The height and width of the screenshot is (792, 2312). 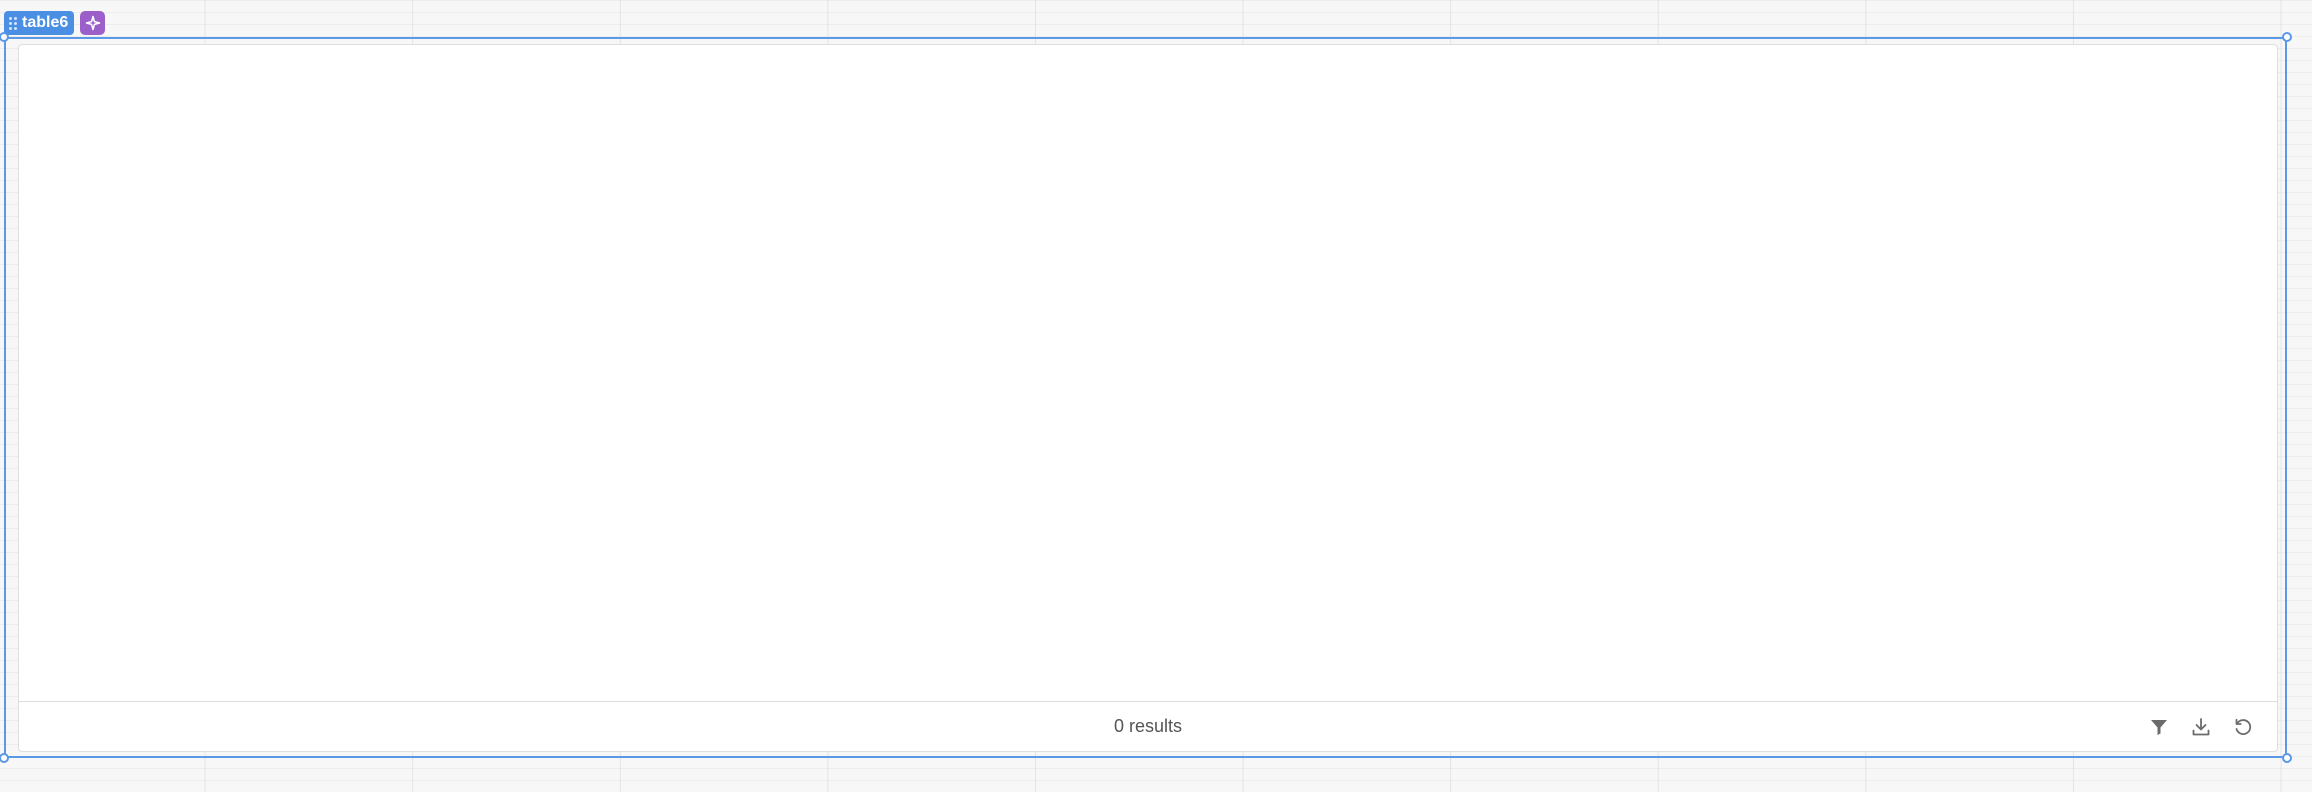 I want to click on resize-handle-top-left, so click(x=4, y=37).